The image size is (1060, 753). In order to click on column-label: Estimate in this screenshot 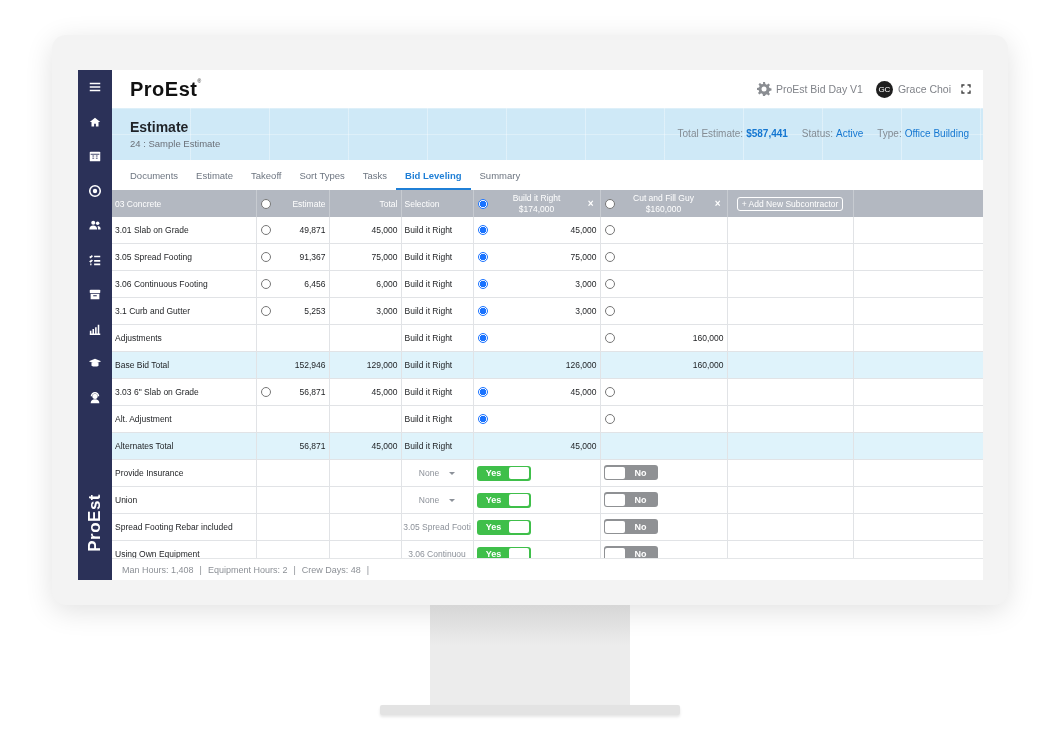, I will do `click(309, 203)`.